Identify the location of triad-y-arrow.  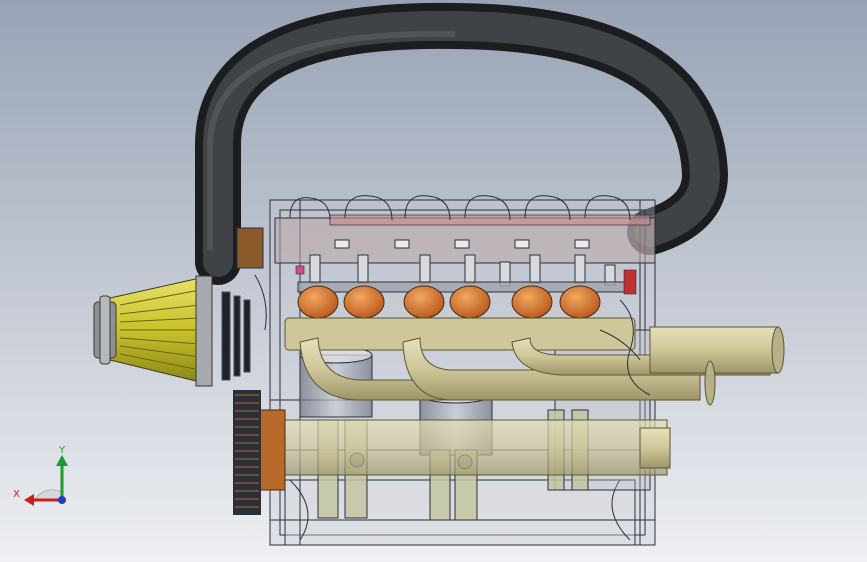
(62, 460).